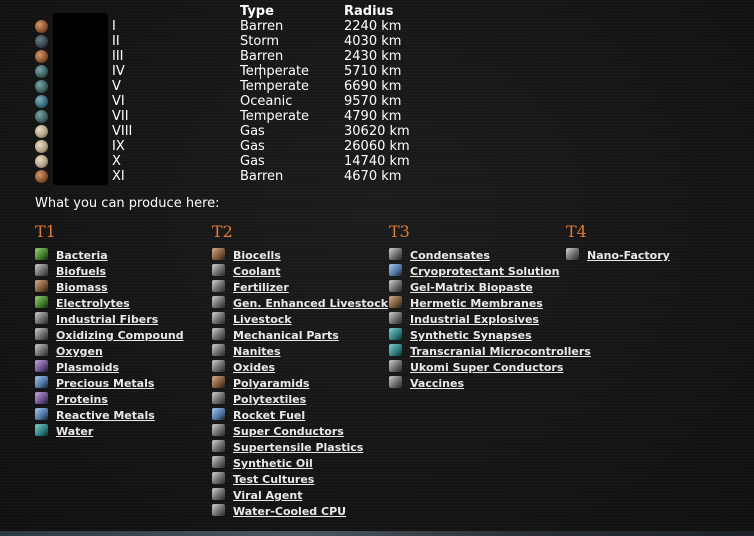 This screenshot has height=536, width=754. I want to click on product-link-nanites: Nanites, so click(257, 351).